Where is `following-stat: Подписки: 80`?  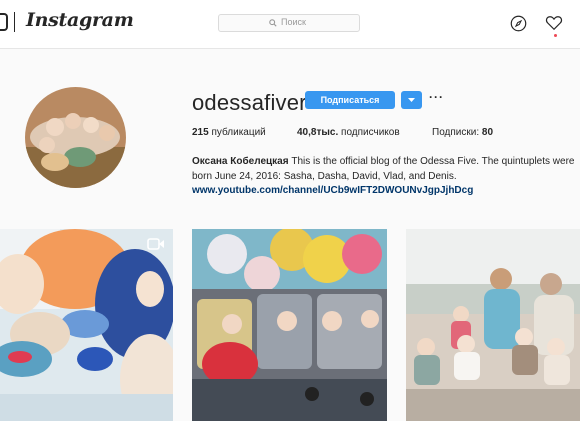
following-stat: Подписки: 80 is located at coordinates (462, 132).